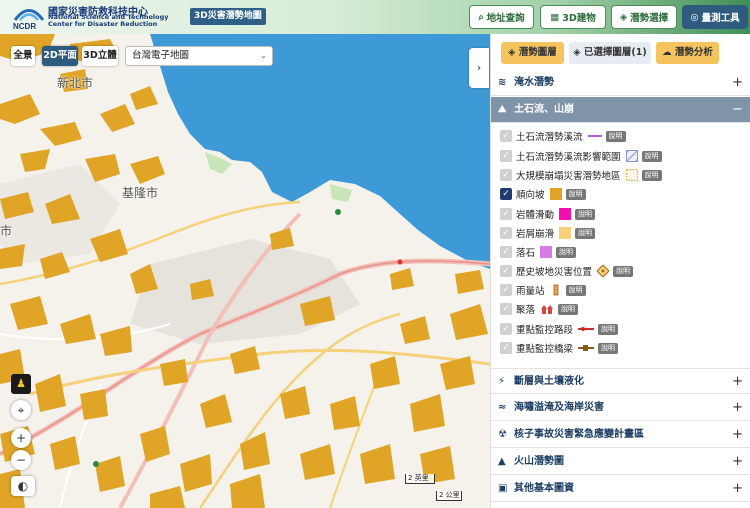 Image resolution: width=750 pixels, height=508 pixels. Describe the element at coordinates (547, 309) in the screenshot. I see `settlement-icon` at that location.